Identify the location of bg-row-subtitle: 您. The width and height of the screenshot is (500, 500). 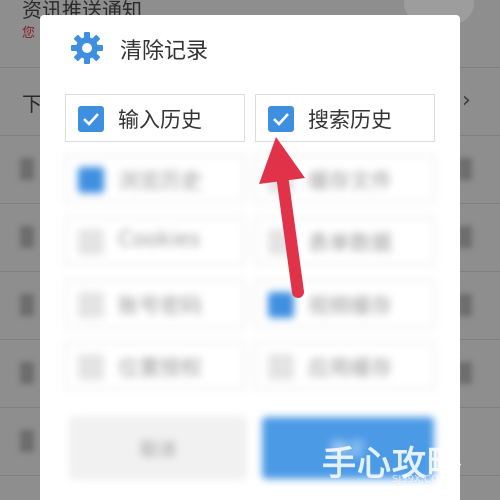
(29, 33).